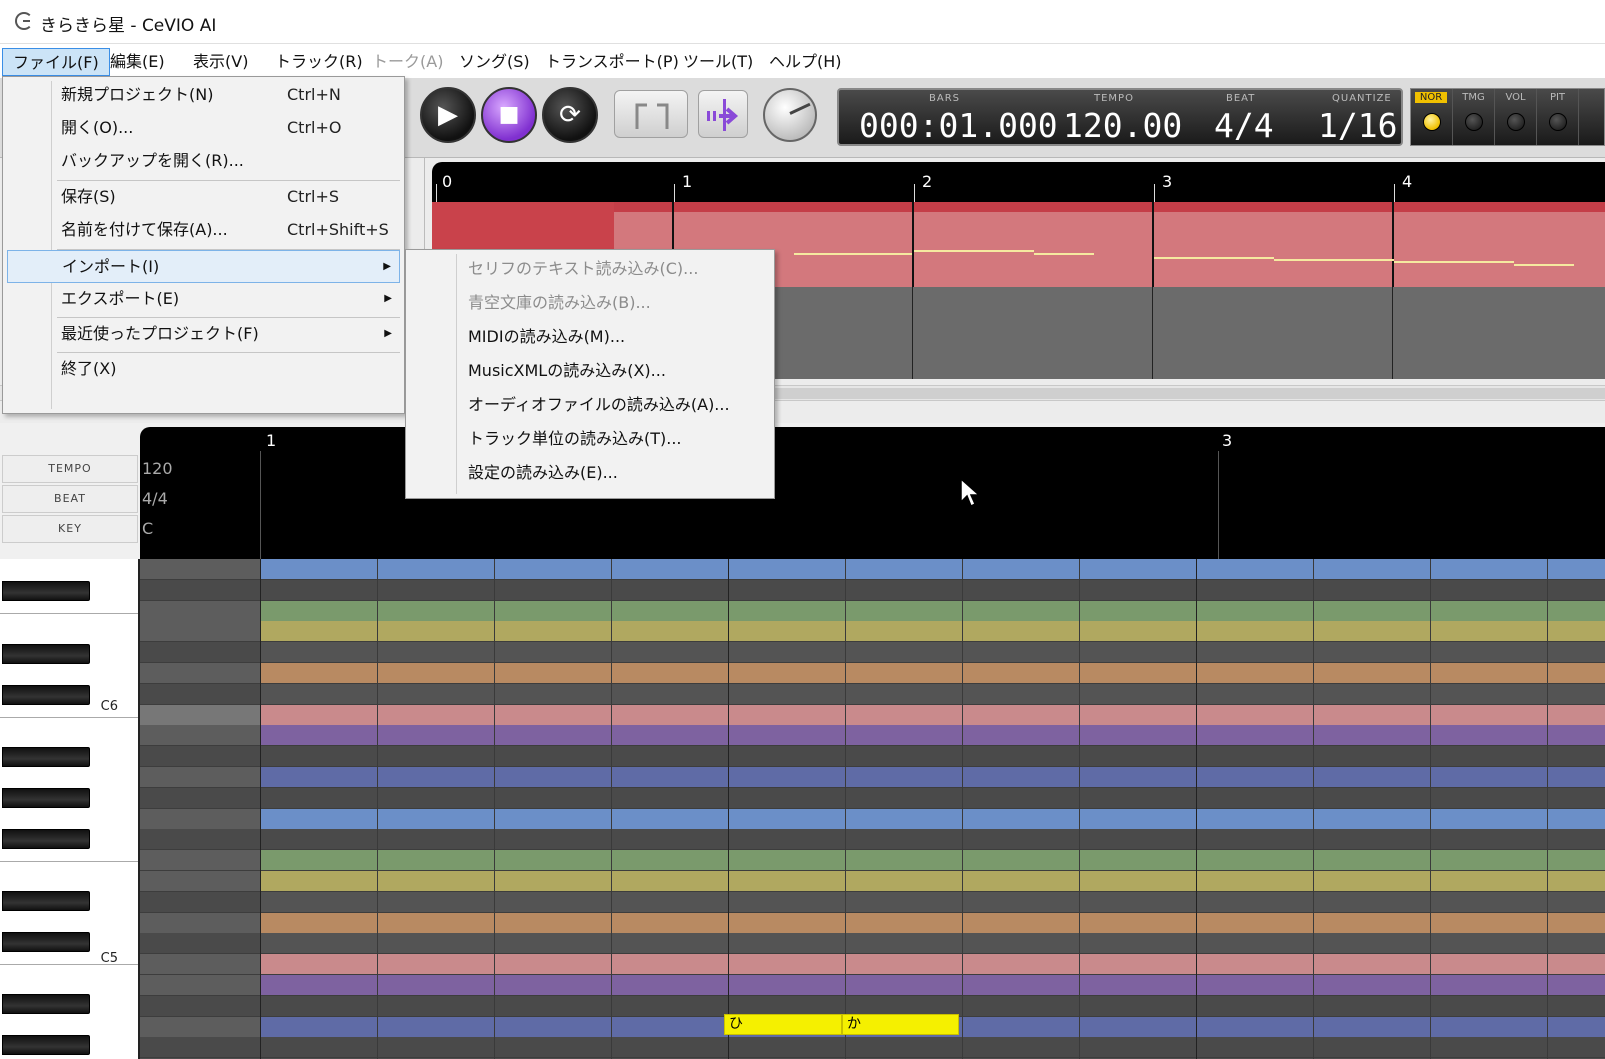  Describe the element at coordinates (805, 62) in the screenshot. I see `menu-help: ヘルプ(H)` at that location.